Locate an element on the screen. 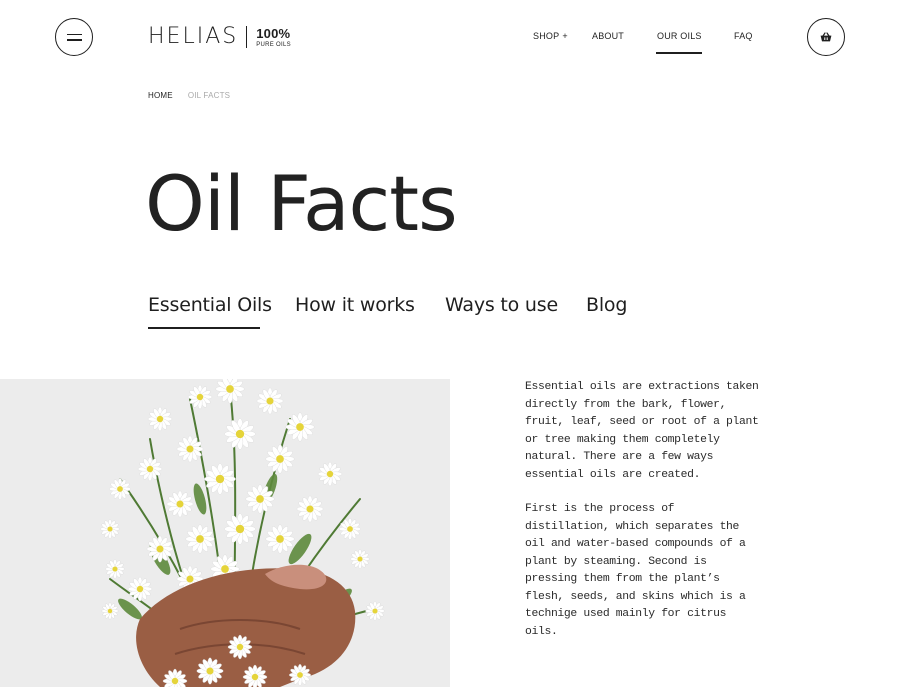 The width and height of the screenshot is (900, 687). main-nav: SHOP + ABOUT OUR OILS FAQ is located at coordinates (450, 43).